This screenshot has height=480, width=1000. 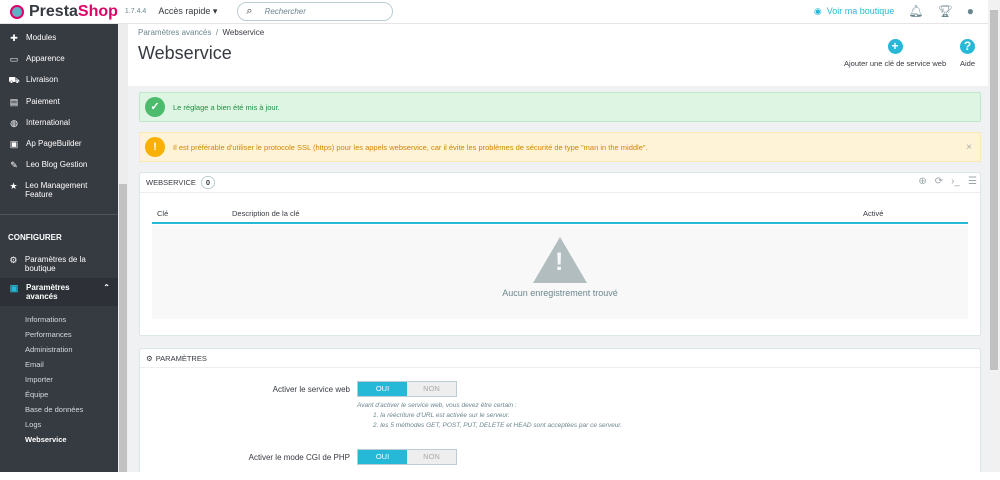 I want to click on sidebar-item-advanced-params: ▣ Paramètres avancés ⌃, so click(x=59, y=292).